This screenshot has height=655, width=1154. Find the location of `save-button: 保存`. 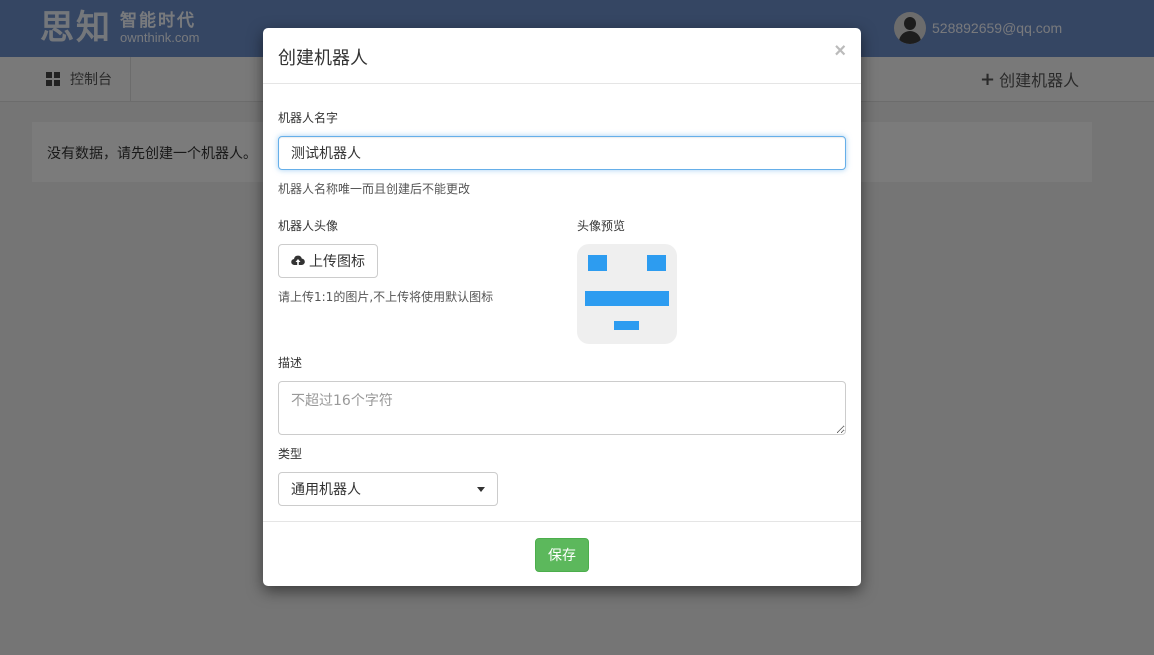

save-button: 保存 is located at coordinates (562, 555).